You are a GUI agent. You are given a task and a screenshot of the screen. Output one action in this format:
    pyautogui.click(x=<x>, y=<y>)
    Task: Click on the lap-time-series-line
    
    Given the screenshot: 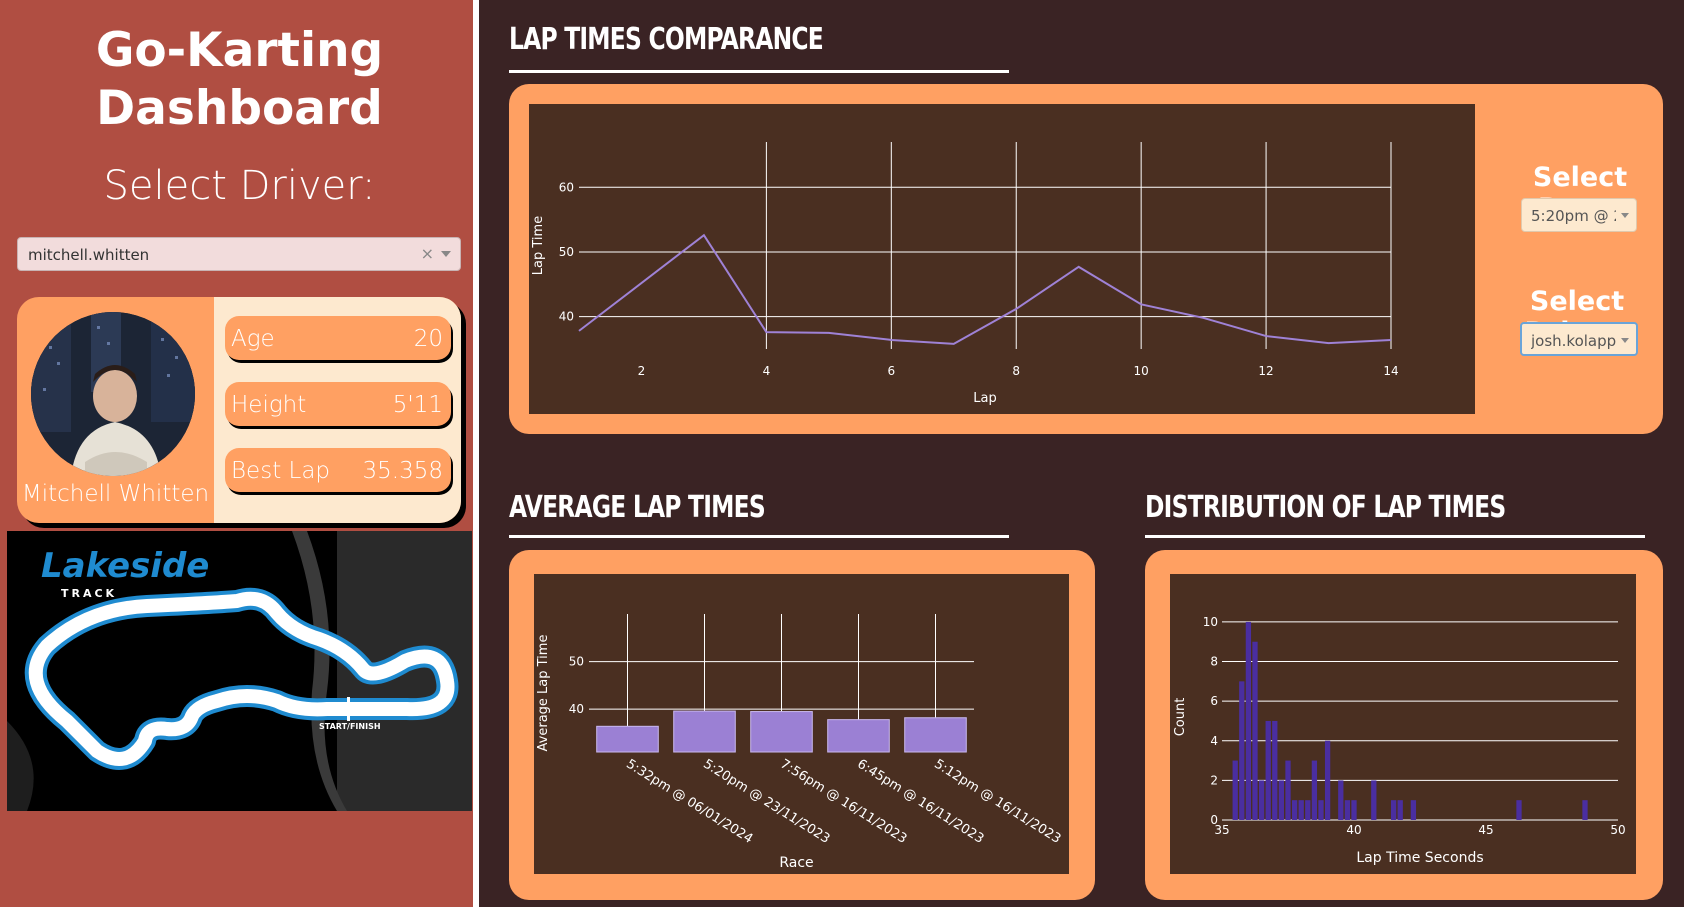 What is the action you would take?
    pyautogui.click(x=985, y=289)
    